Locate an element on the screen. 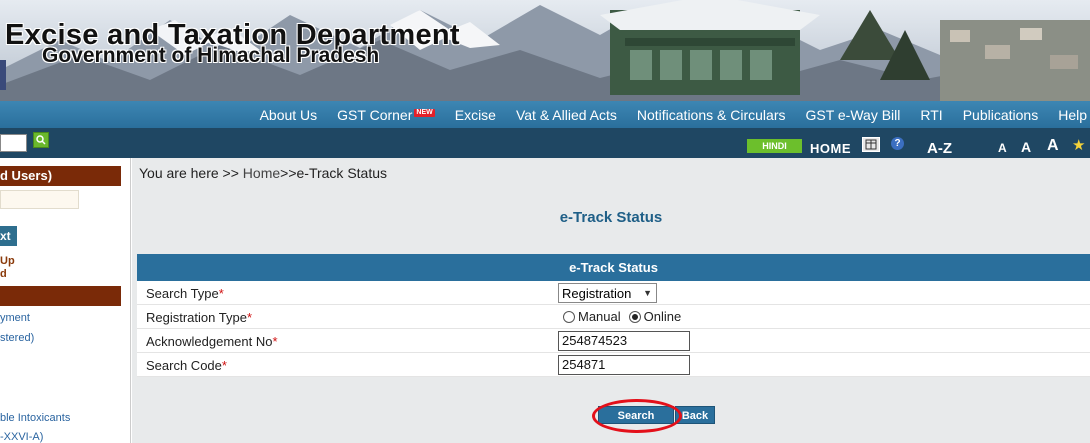 The image size is (1090, 443). sidebar-login-input is located at coordinates (39, 199).